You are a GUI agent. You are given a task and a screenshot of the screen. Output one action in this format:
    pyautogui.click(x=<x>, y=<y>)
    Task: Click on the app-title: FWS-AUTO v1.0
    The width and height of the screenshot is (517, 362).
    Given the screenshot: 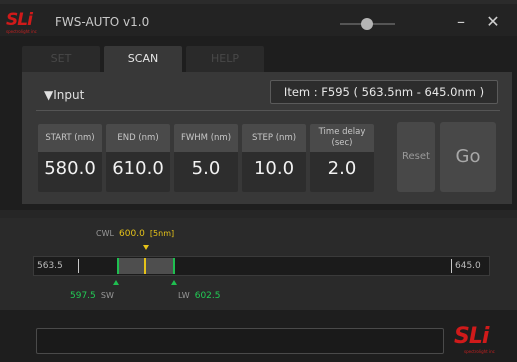 What is the action you would take?
    pyautogui.click(x=102, y=22)
    